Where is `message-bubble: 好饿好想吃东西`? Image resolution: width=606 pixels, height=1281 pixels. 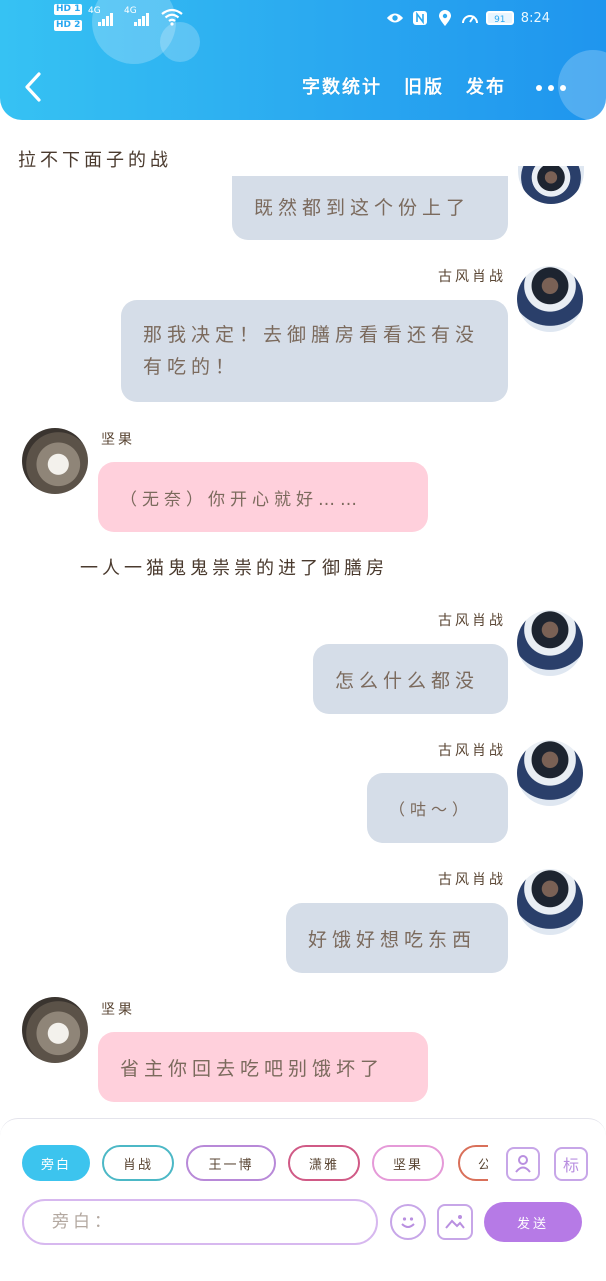
message-bubble: 好饿好想吃东西 is located at coordinates (397, 938).